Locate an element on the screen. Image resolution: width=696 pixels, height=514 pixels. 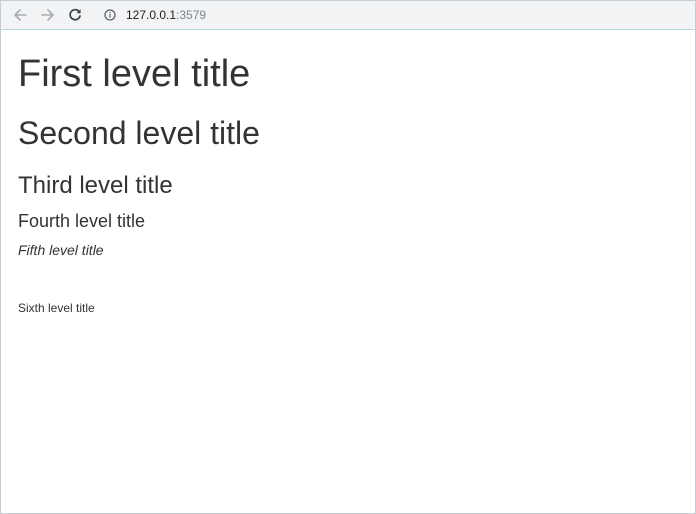
heading-level-6: Sixth level title is located at coordinates (56, 308).